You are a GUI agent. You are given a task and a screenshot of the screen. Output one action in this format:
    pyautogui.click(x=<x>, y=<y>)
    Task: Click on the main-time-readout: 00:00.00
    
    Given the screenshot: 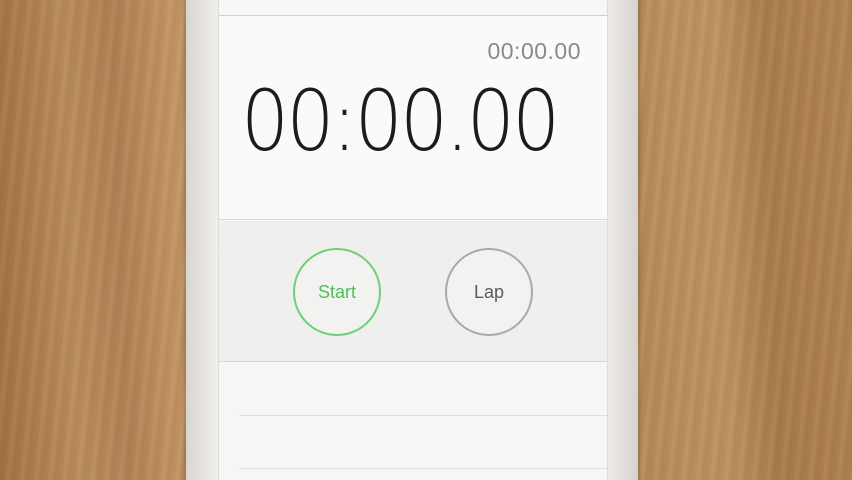 What is the action you would take?
    pyautogui.click(x=400, y=121)
    